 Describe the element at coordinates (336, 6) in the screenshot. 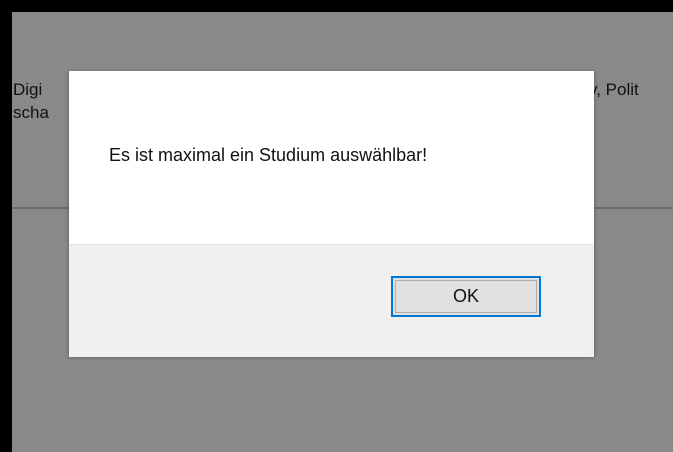

I see `frame-border-top` at that location.